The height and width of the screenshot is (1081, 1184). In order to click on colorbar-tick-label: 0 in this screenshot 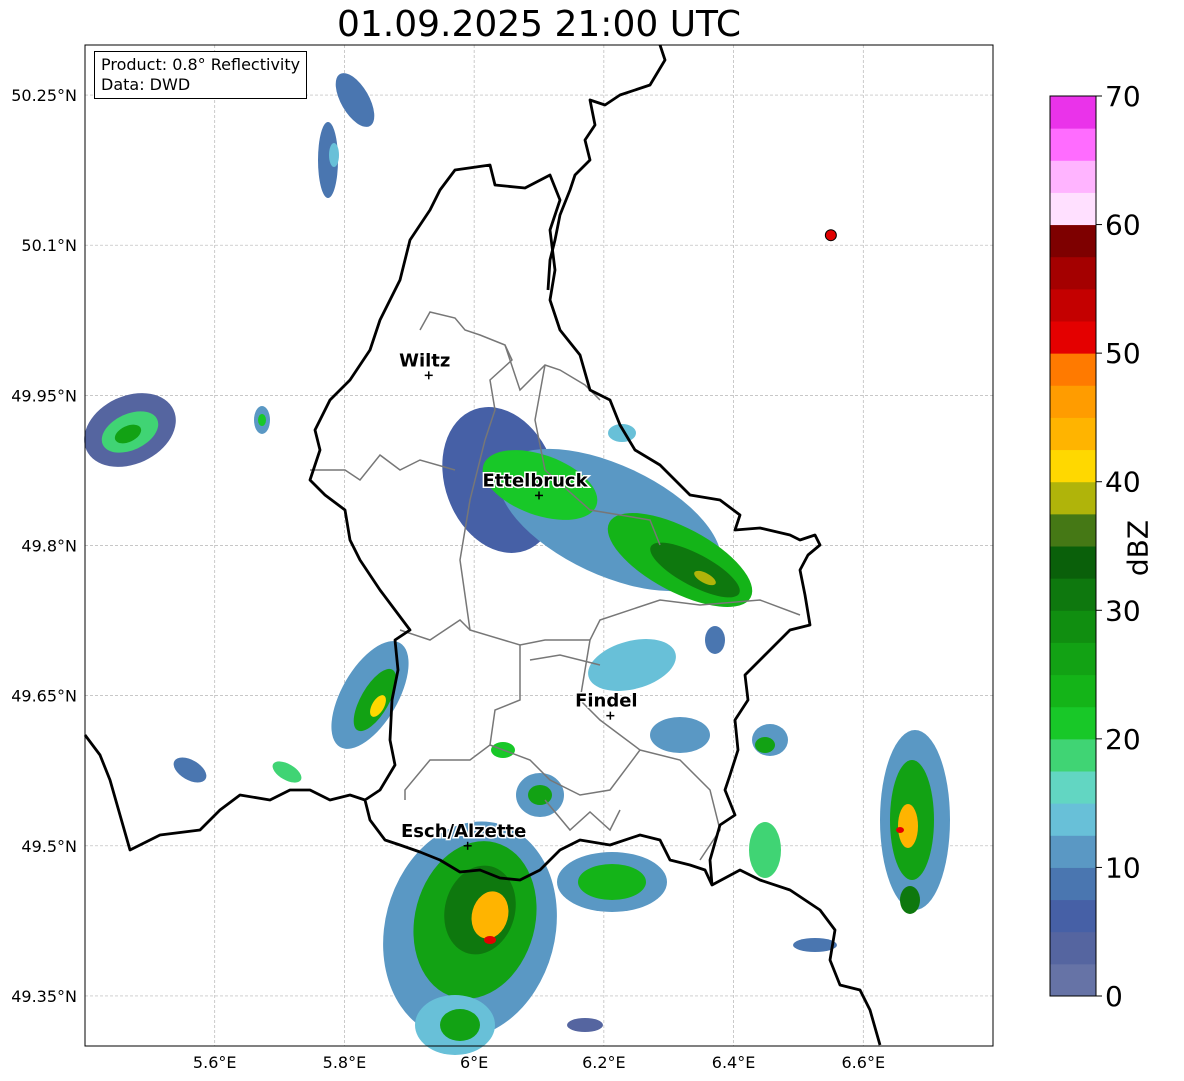, I will do `click(1114, 996)`.